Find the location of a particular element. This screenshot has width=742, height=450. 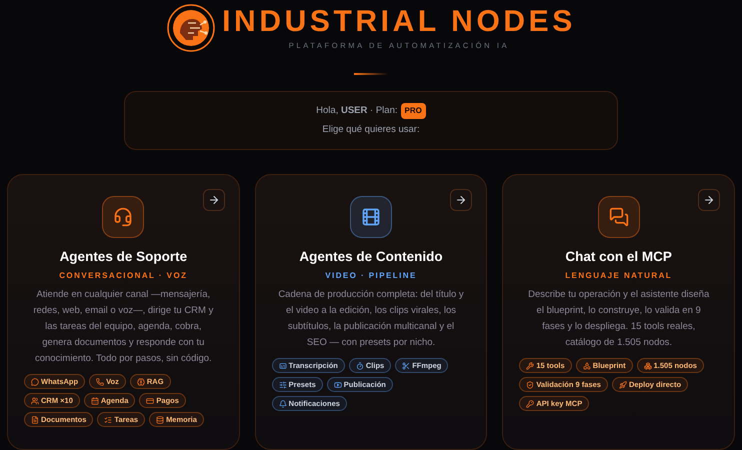

card-description: Cadena de producción completa: del título y el video a la edición, los clips virales, los subtítulos, la publicación multicanal y el SEO — con presets por nicho. is located at coordinates (371, 319).